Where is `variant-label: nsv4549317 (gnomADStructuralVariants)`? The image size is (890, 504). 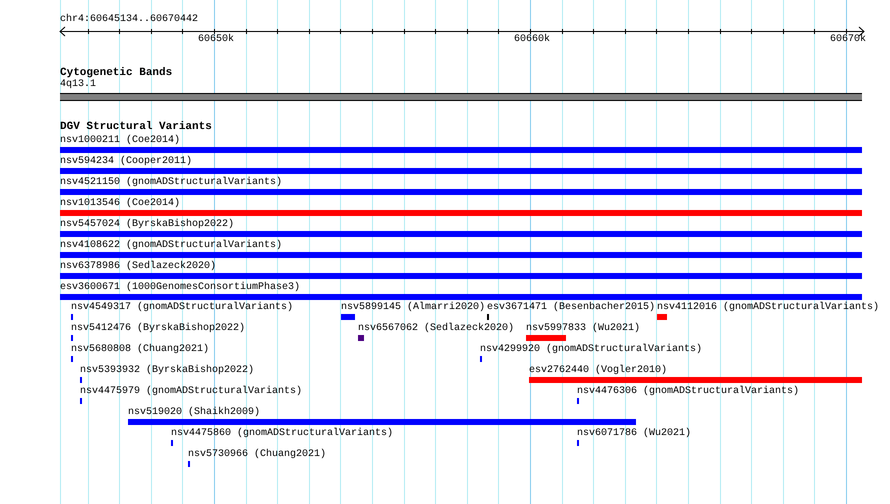
variant-label: nsv4549317 (gnomADStructuralVariants) is located at coordinates (182, 307).